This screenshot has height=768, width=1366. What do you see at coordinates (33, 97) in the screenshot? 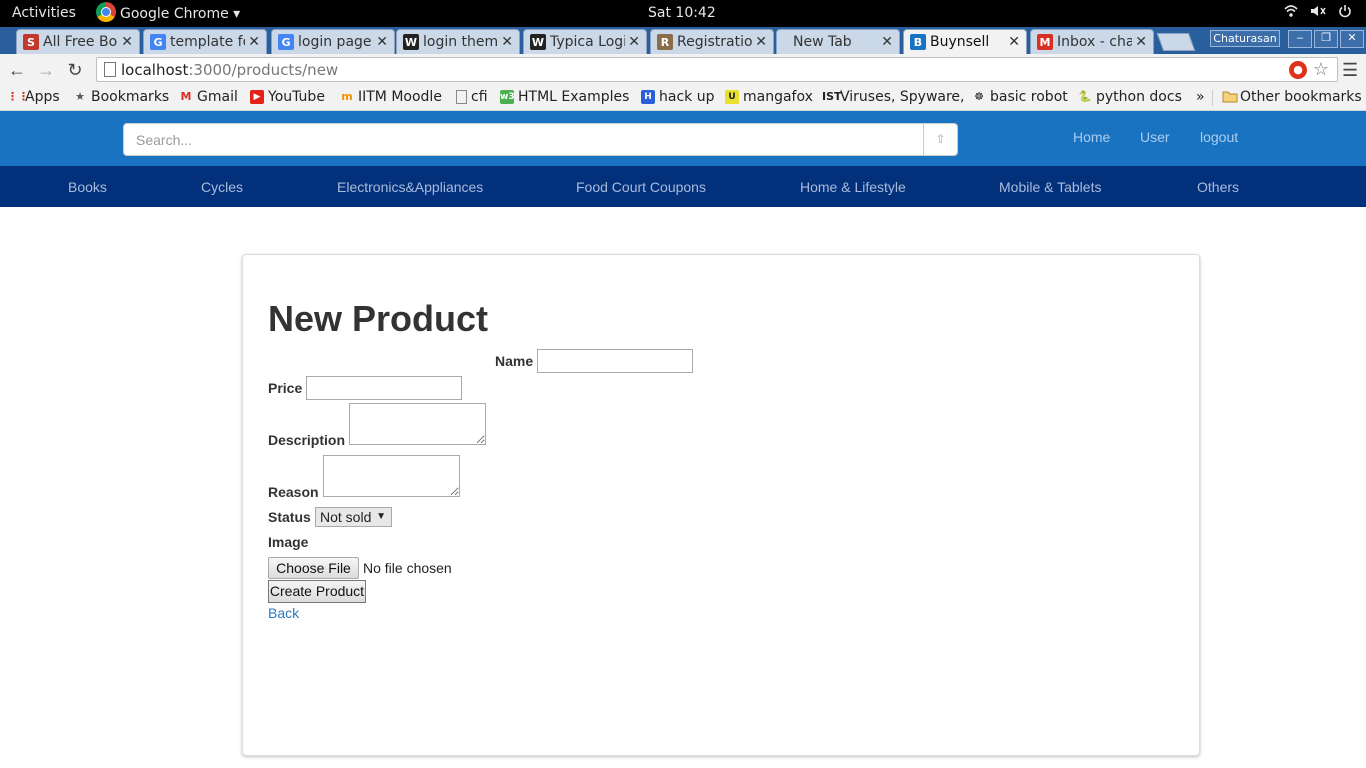
I see `bookmark-item: ⋮⋮ Apps` at bounding box center [33, 97].